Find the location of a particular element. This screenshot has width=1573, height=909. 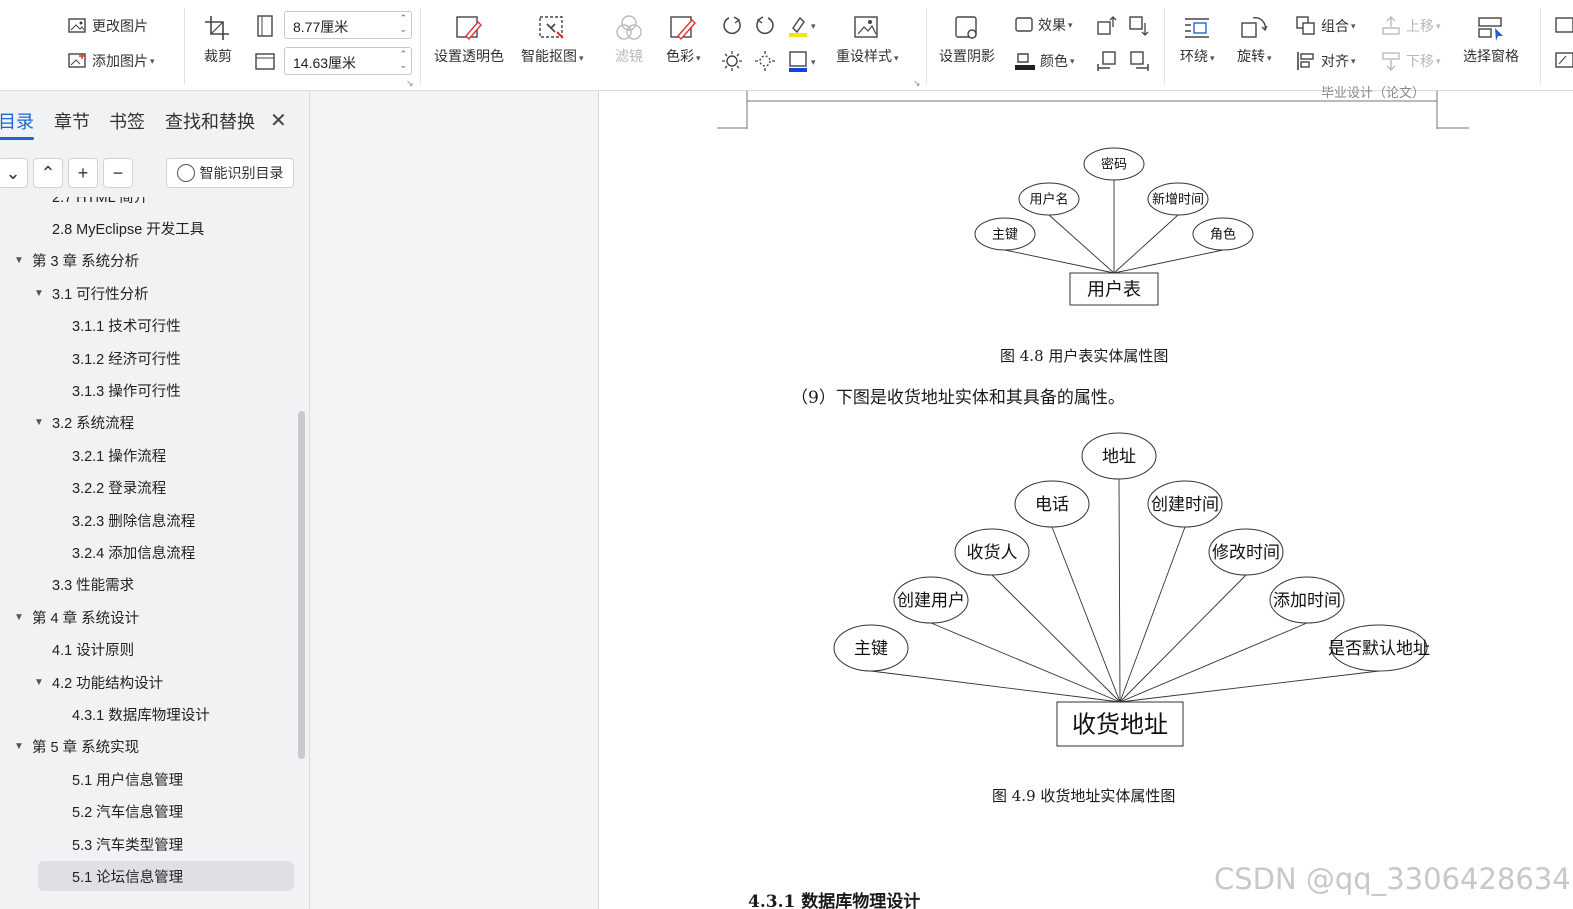

overflow-icon is located at coordinates (1563, 26).